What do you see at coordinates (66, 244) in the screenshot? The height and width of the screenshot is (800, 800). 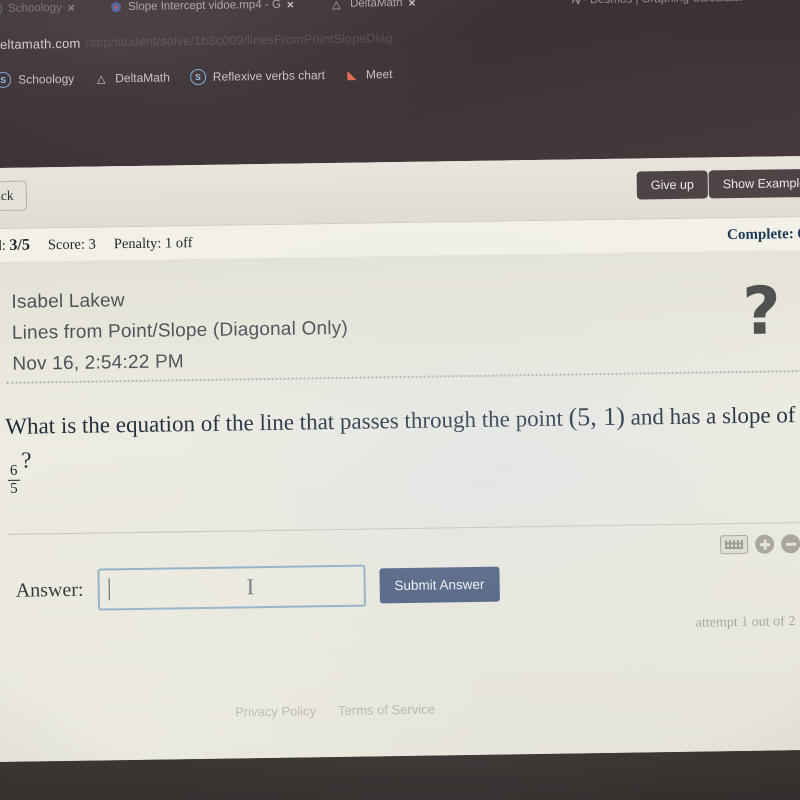 I see `score-label: Score:` at bounding box center [66, 244].